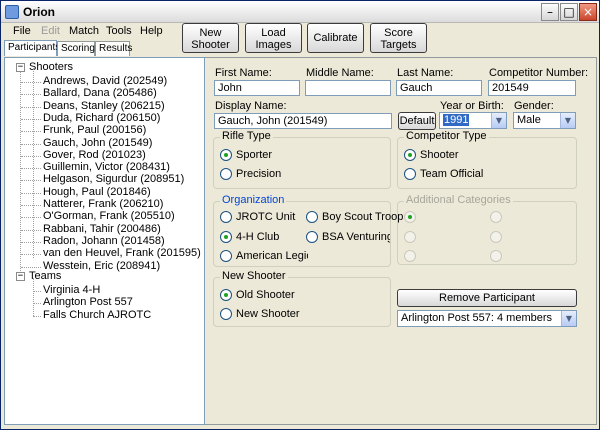  Describe the element at coordinates (544, 120) in the screenshot. I see `gender-select: Male ▼` at that location.